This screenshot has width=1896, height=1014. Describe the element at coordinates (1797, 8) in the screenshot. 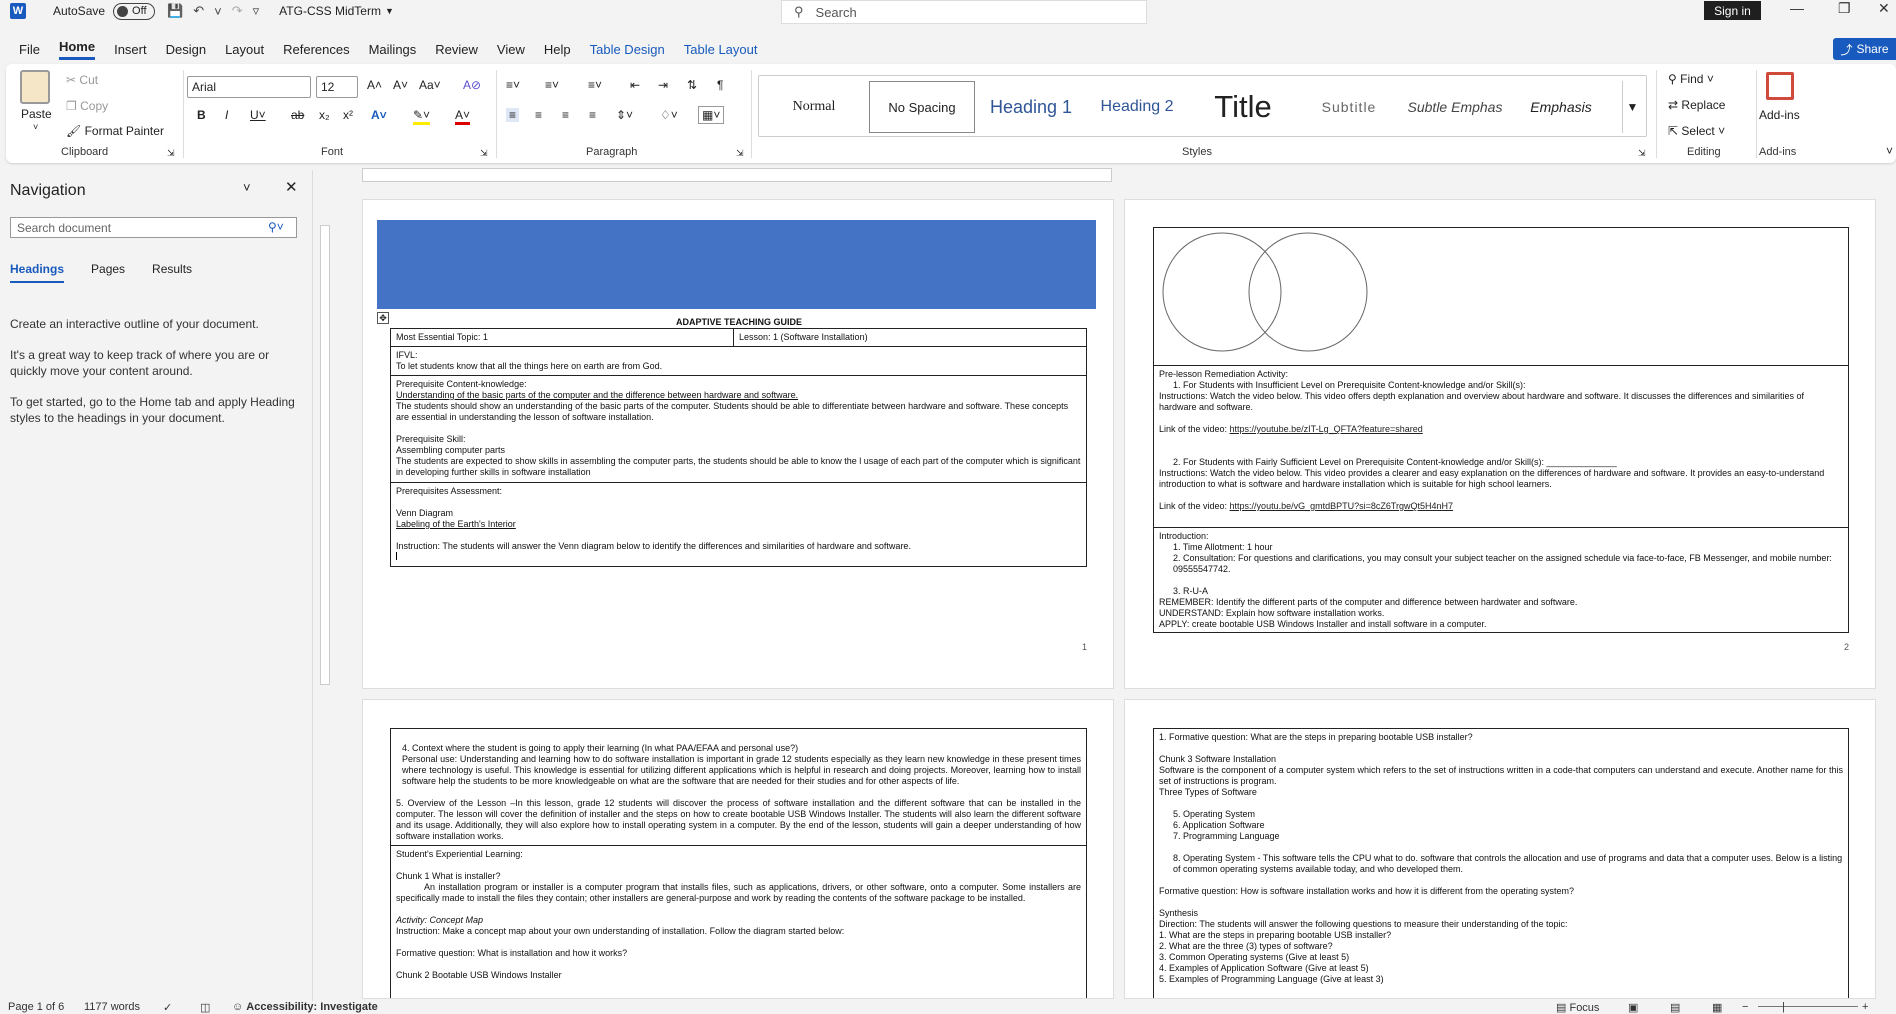

I see `minimize-icon: —` at that location.